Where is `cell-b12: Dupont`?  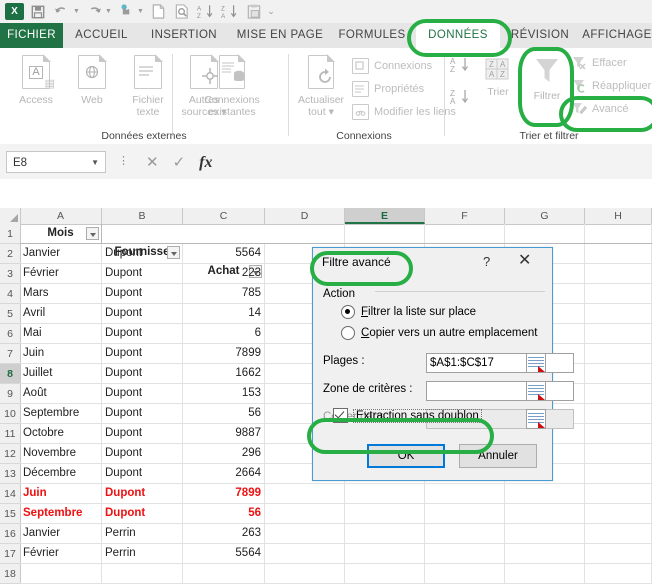
cell-b12: Dupont is located at coordinates (142, 453).